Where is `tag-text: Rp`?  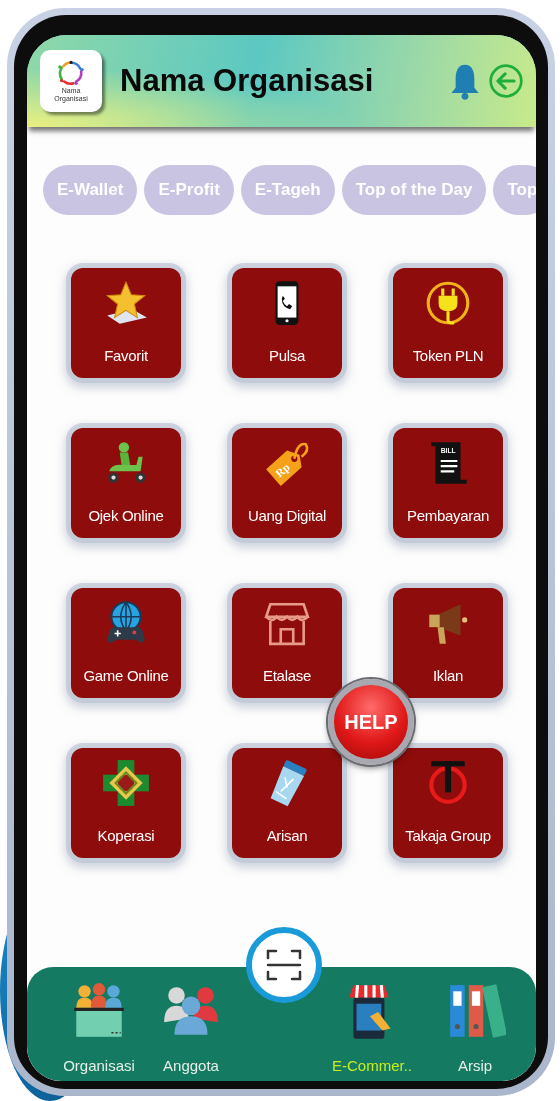 tag-text: Rp is located at coordinates (282, 470).